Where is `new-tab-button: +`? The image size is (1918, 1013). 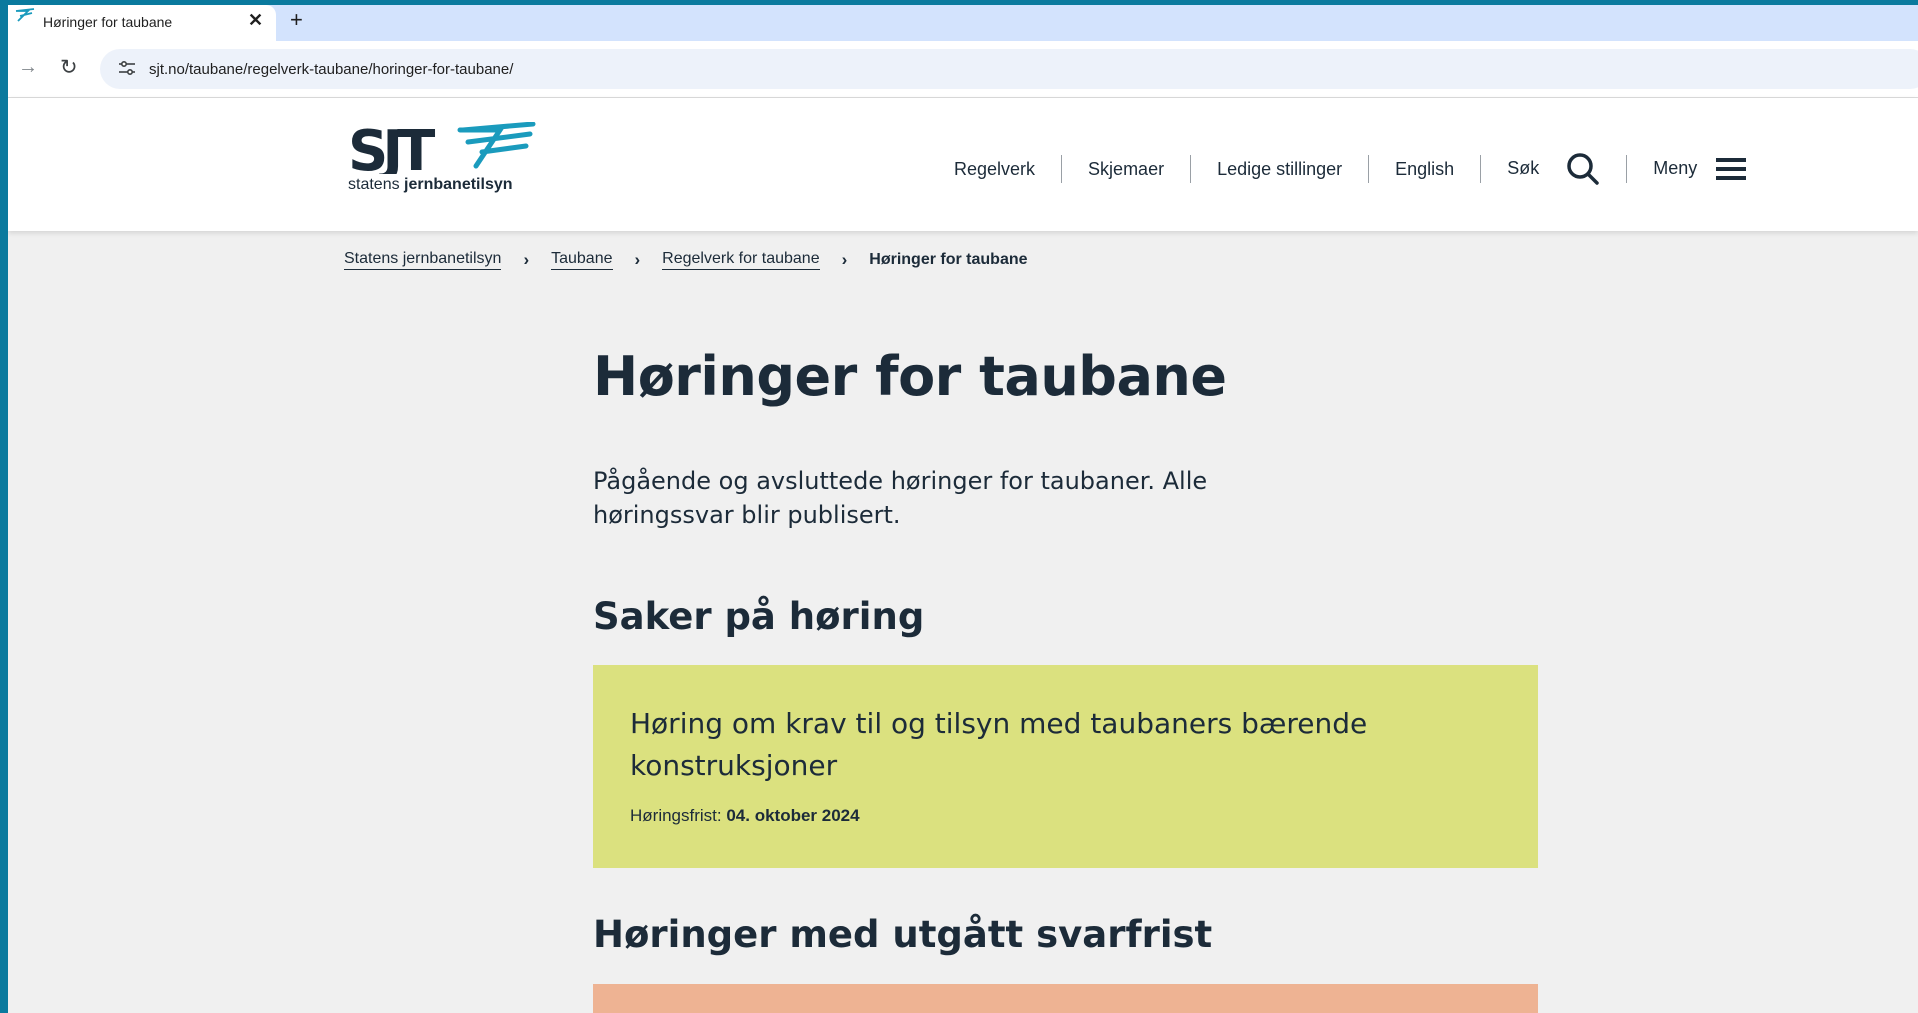 new-tab-button: + is located at coordinates (296, 20).